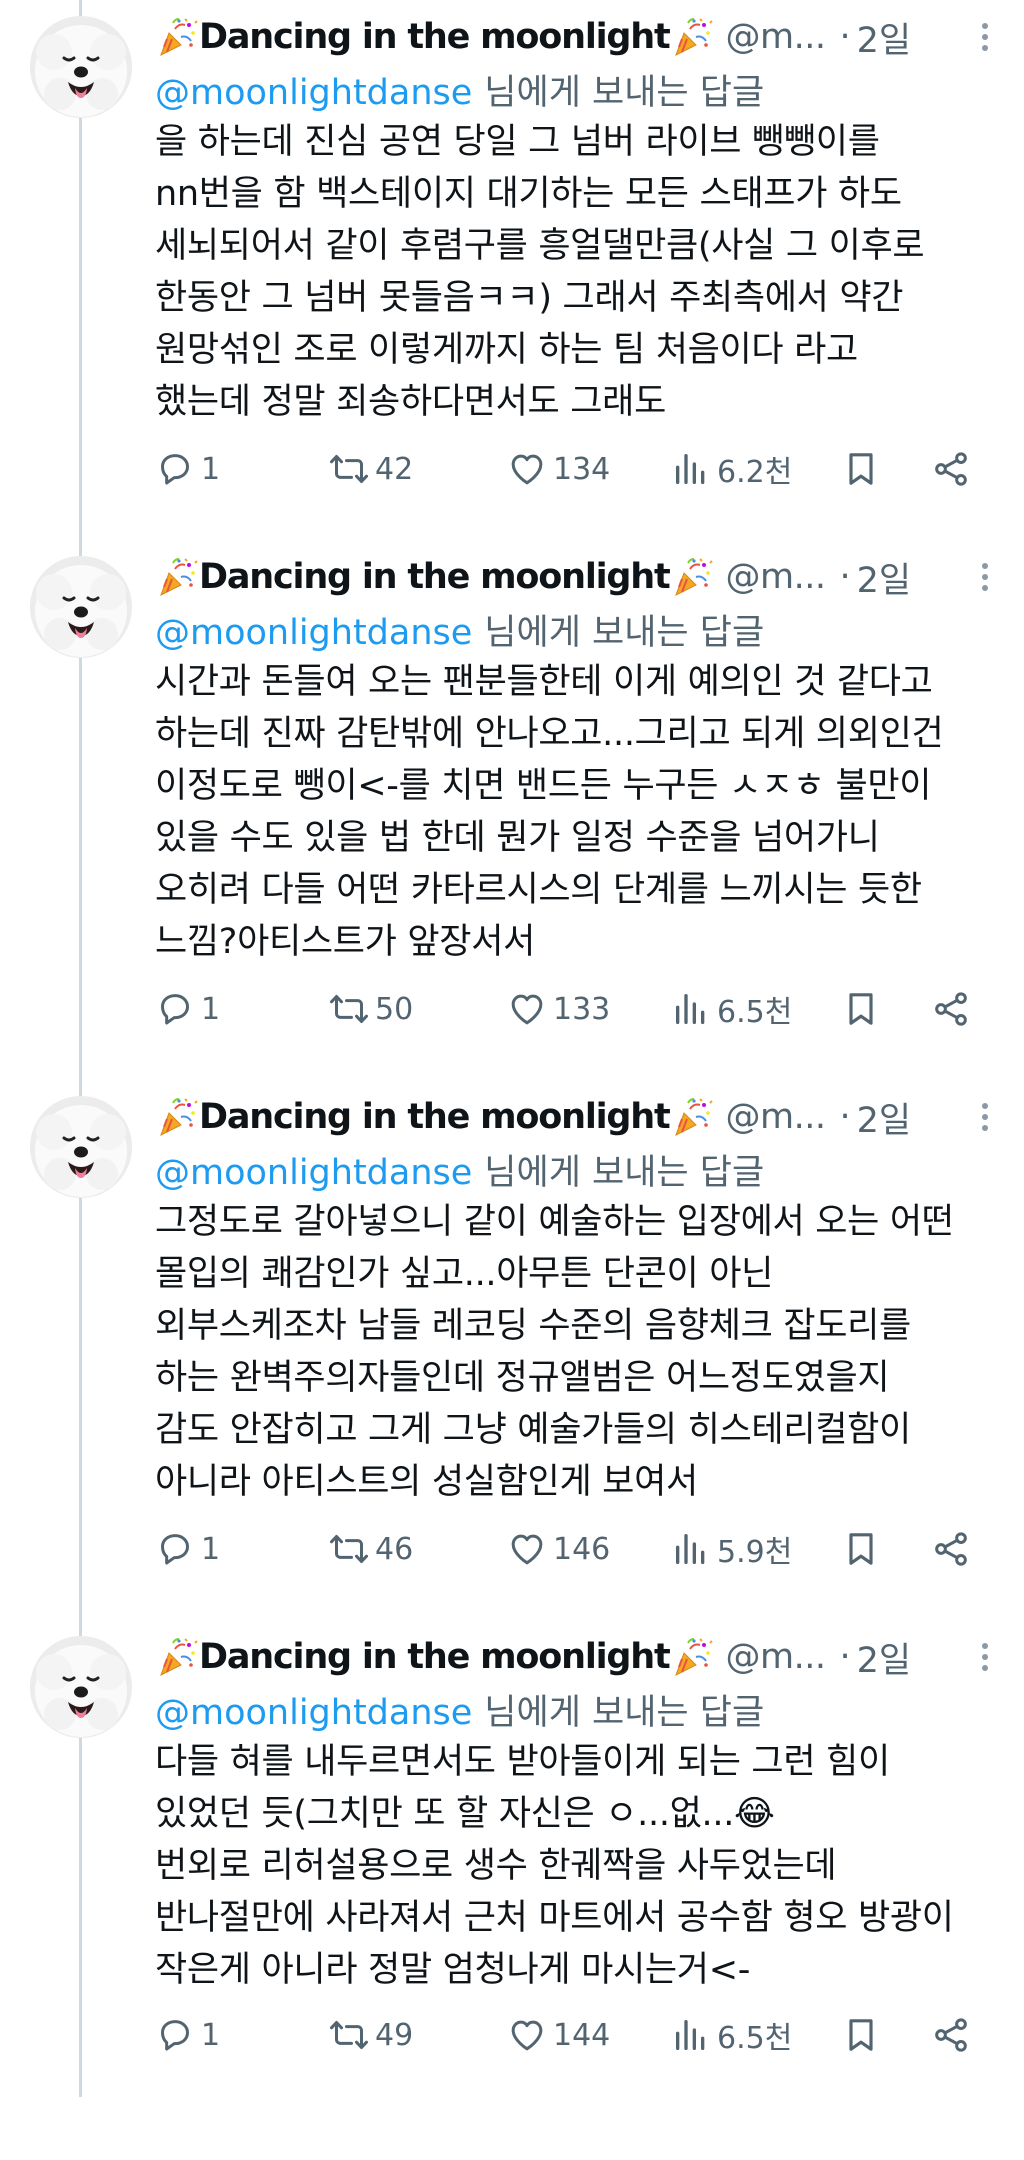 The height and width of the screenshot is (2160, 1024). I want to click on tweet-text-line: nn번을 함 백스테이지 대기하는 모든 스태프가 하도, so click(528, 194).